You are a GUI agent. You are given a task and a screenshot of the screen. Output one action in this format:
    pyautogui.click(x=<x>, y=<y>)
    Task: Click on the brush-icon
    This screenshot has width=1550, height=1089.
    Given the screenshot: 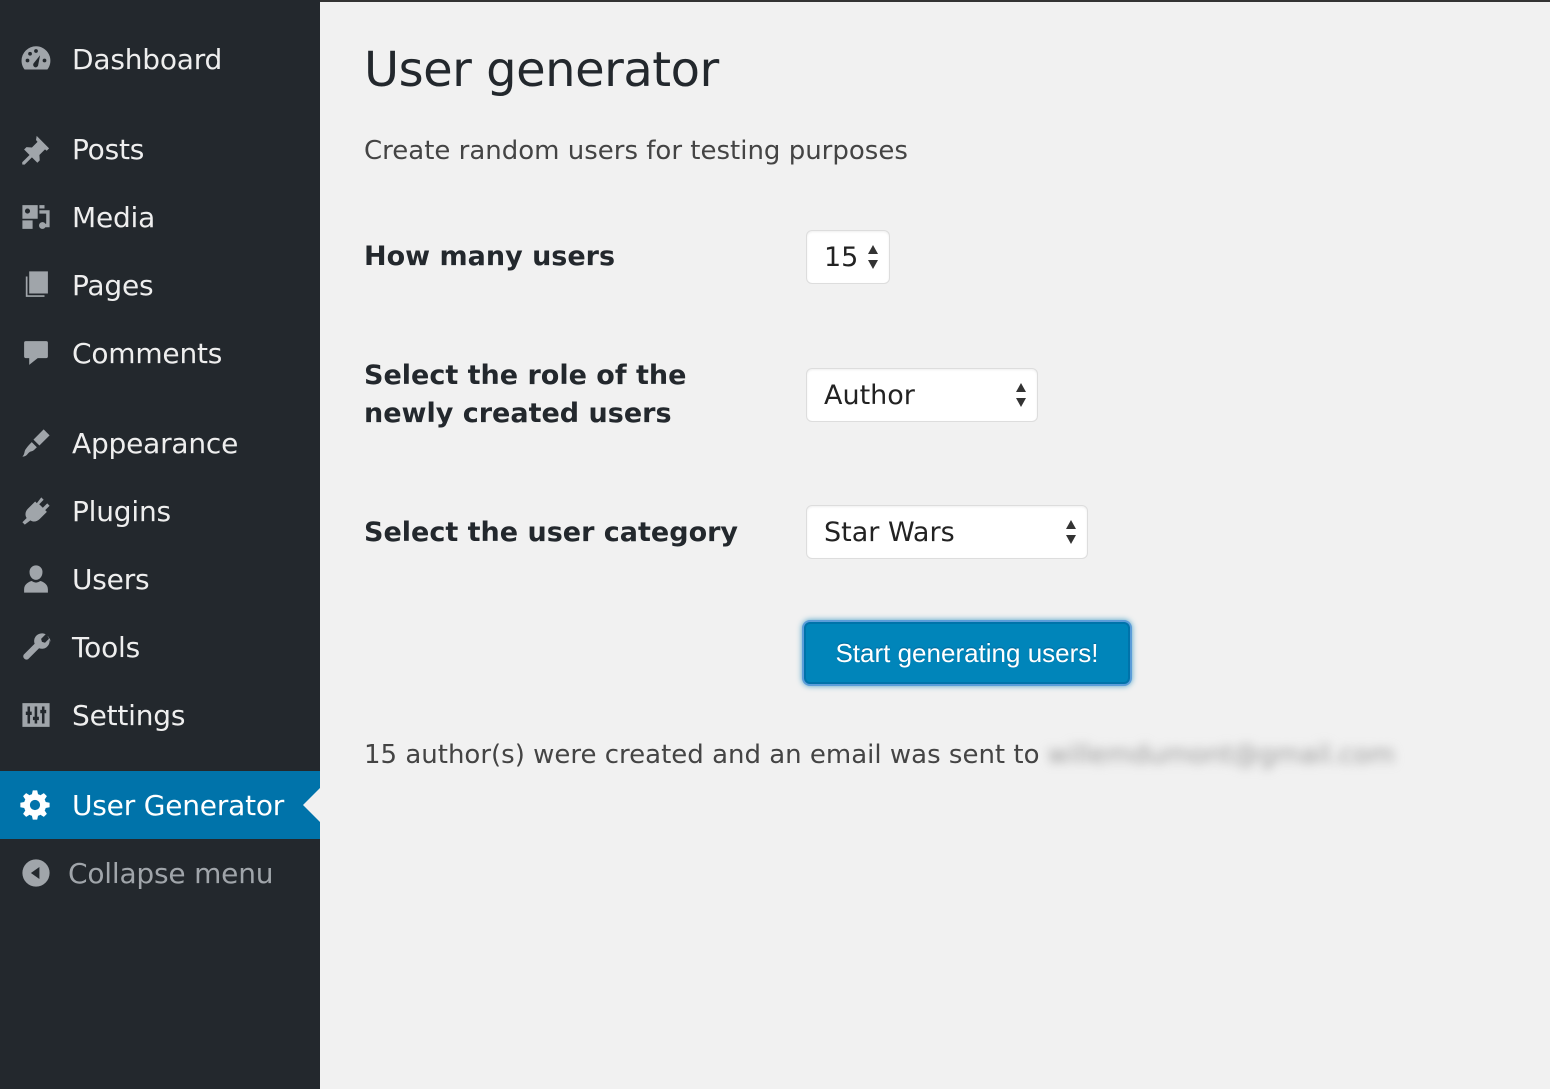 What is the action you would take?
    pyautogui.click(x=36, y=443)
    